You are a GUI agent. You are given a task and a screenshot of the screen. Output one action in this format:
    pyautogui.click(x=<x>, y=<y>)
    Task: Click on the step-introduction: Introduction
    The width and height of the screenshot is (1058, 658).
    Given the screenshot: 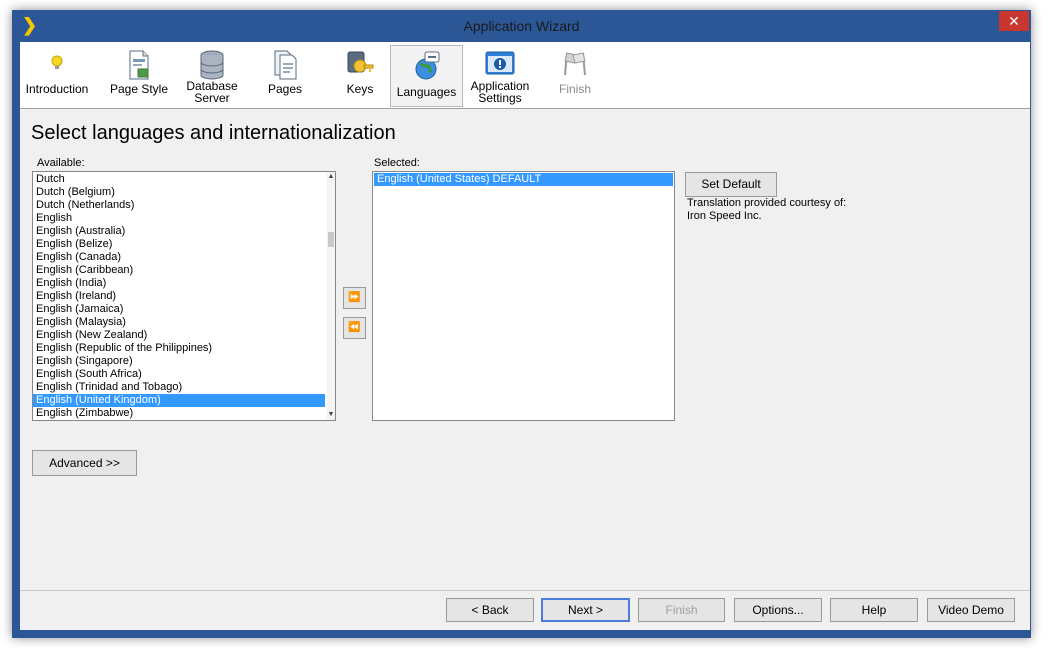 What is the action you would take?
    pyautogui.click(x=57, y=76)
    